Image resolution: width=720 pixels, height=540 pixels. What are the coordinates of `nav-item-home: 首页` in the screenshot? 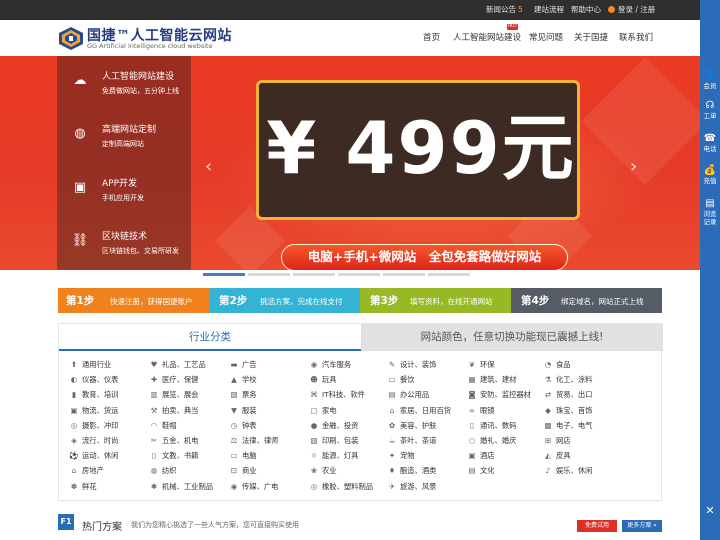 It's located at (431, 37).